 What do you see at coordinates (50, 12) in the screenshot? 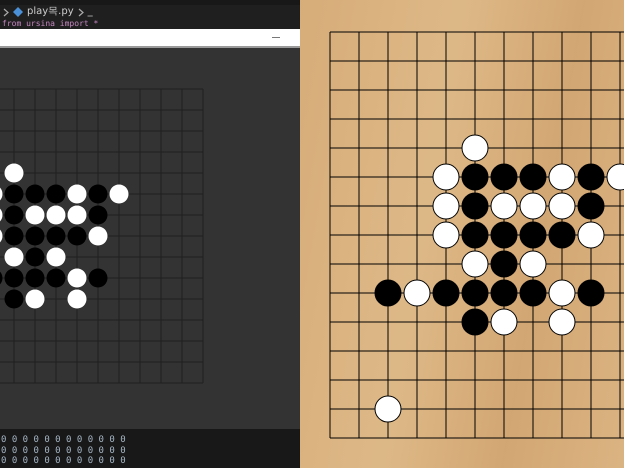
I see `file-name: play목.py` at bounding box center [50, 12].